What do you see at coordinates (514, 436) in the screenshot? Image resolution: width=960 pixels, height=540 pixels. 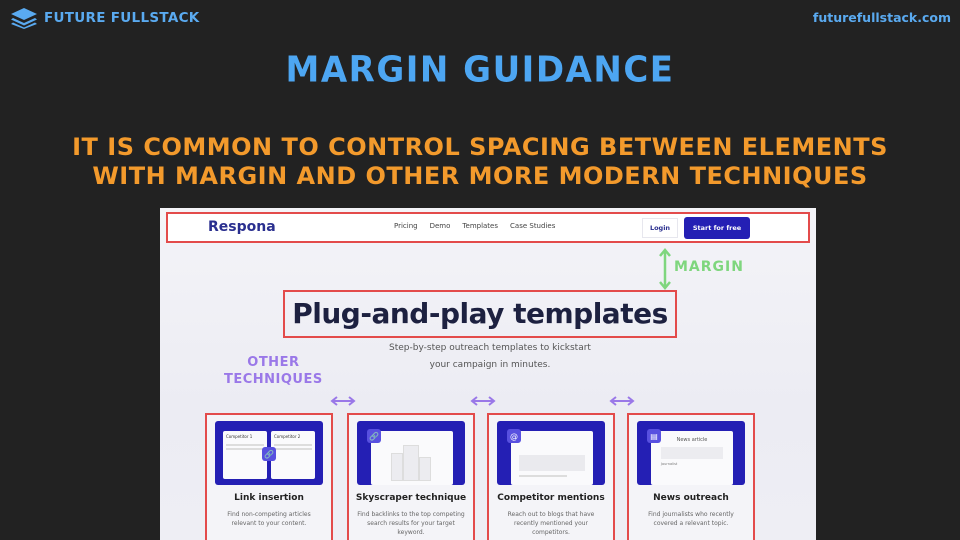 I see `at-icon: @` at bounding box center [514, 436].